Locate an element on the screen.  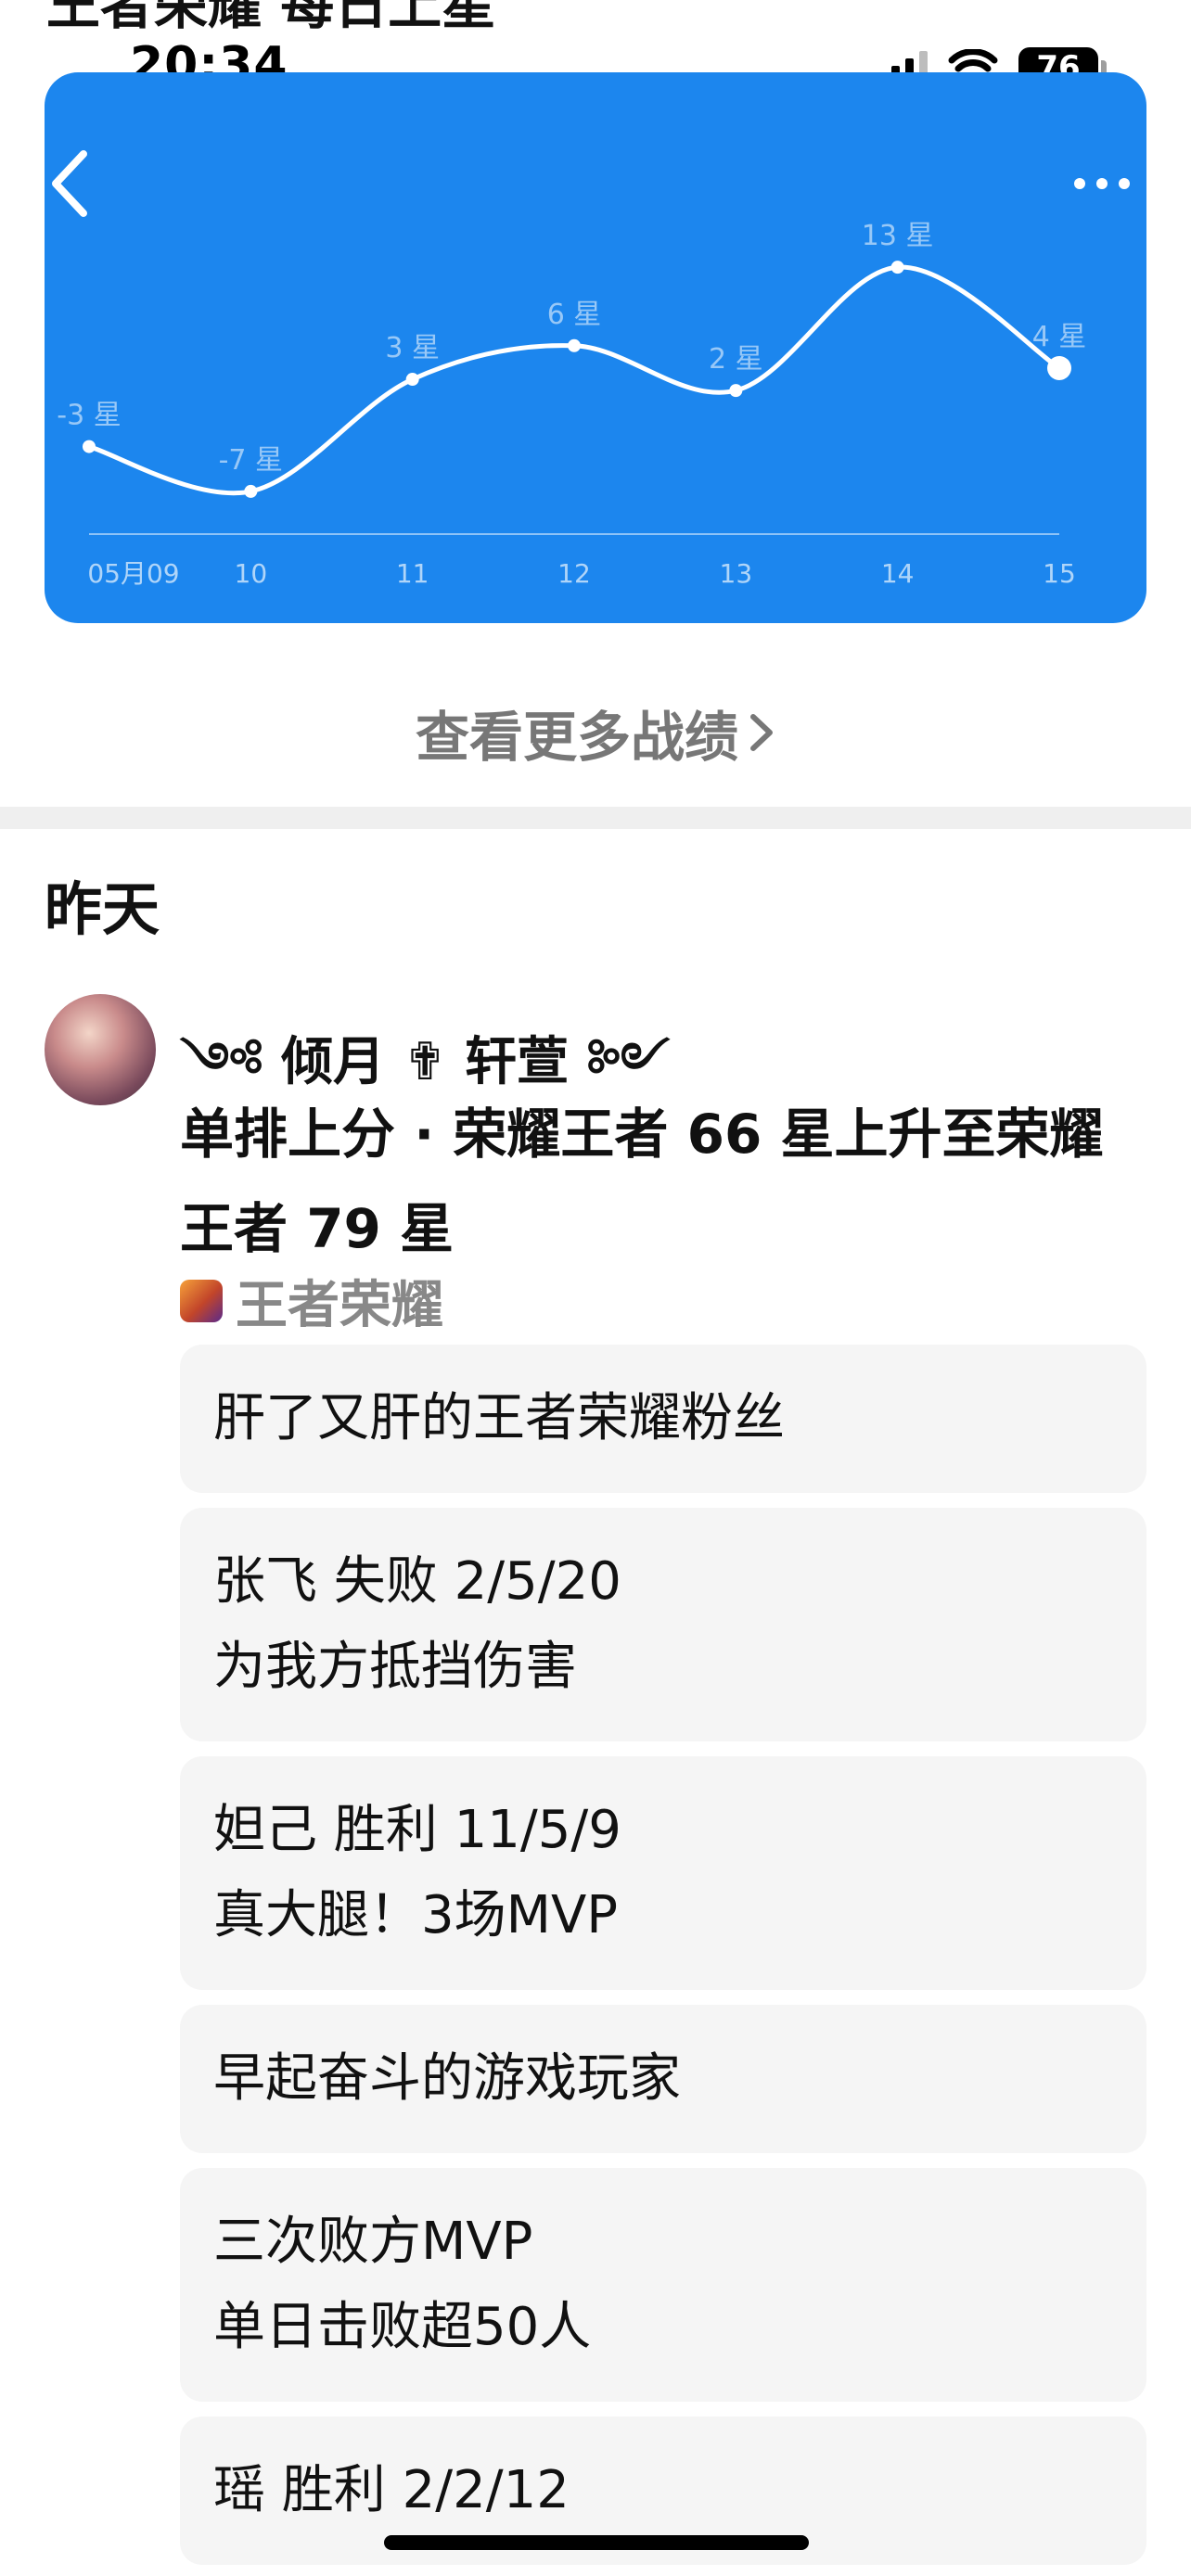
game-tag: 王者荣耀 is located at coordinates (311, 1301).